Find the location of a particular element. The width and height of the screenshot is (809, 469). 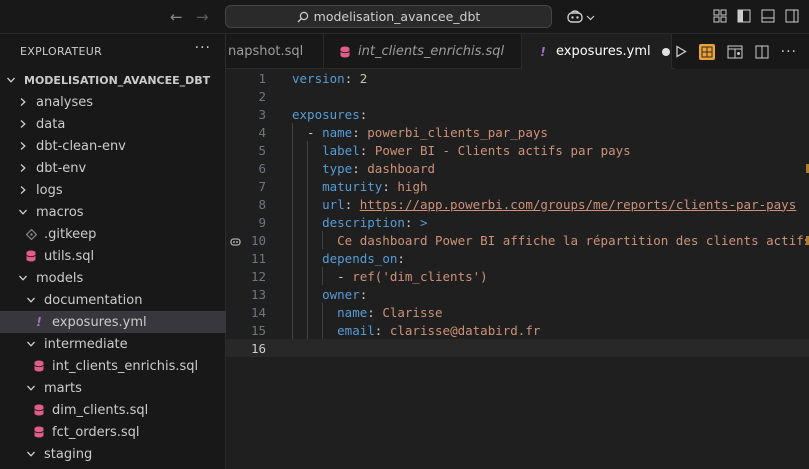

tree-file: ! exposures.yml is located at coordinates (113, 322).